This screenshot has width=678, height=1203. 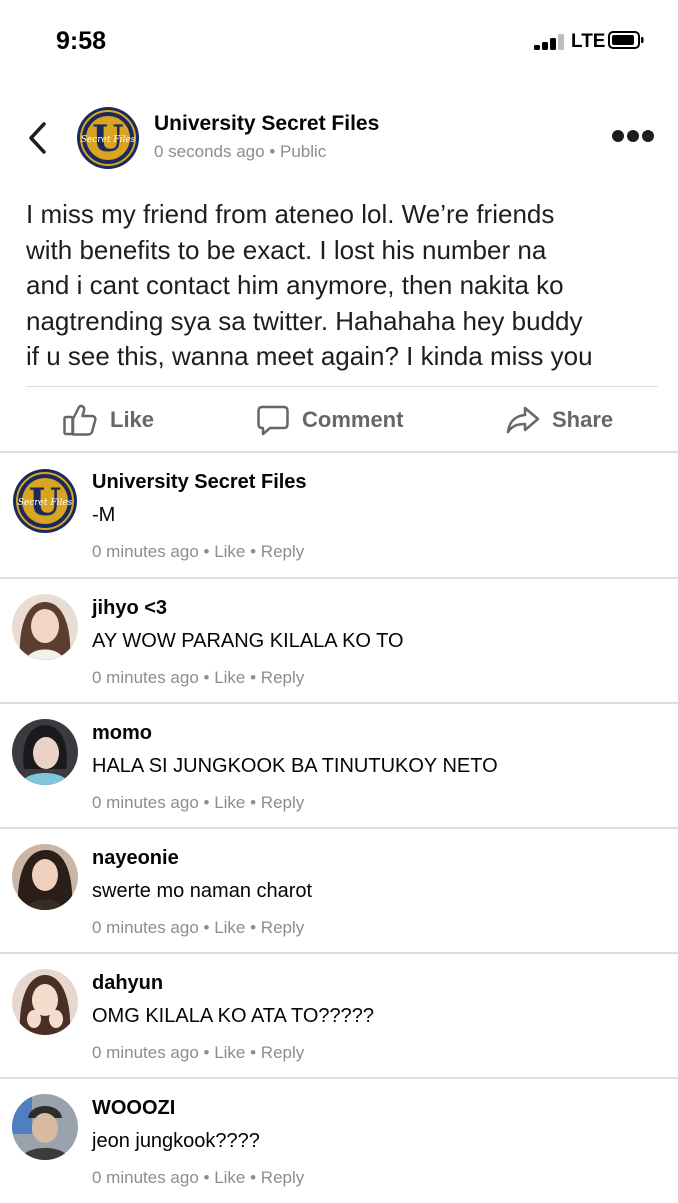 What do you see at coordinates (248, 641) in the screenshot?
I see `comment-text: AY WOW PARANG KILALA KO TO` at bounding box center [248, 641].